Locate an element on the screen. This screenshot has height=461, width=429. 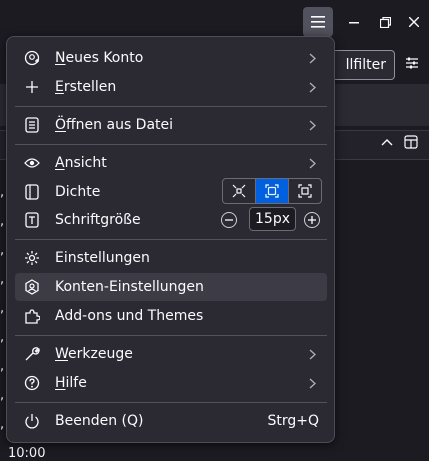
open-file-icon is located at coordinates (32, 125).